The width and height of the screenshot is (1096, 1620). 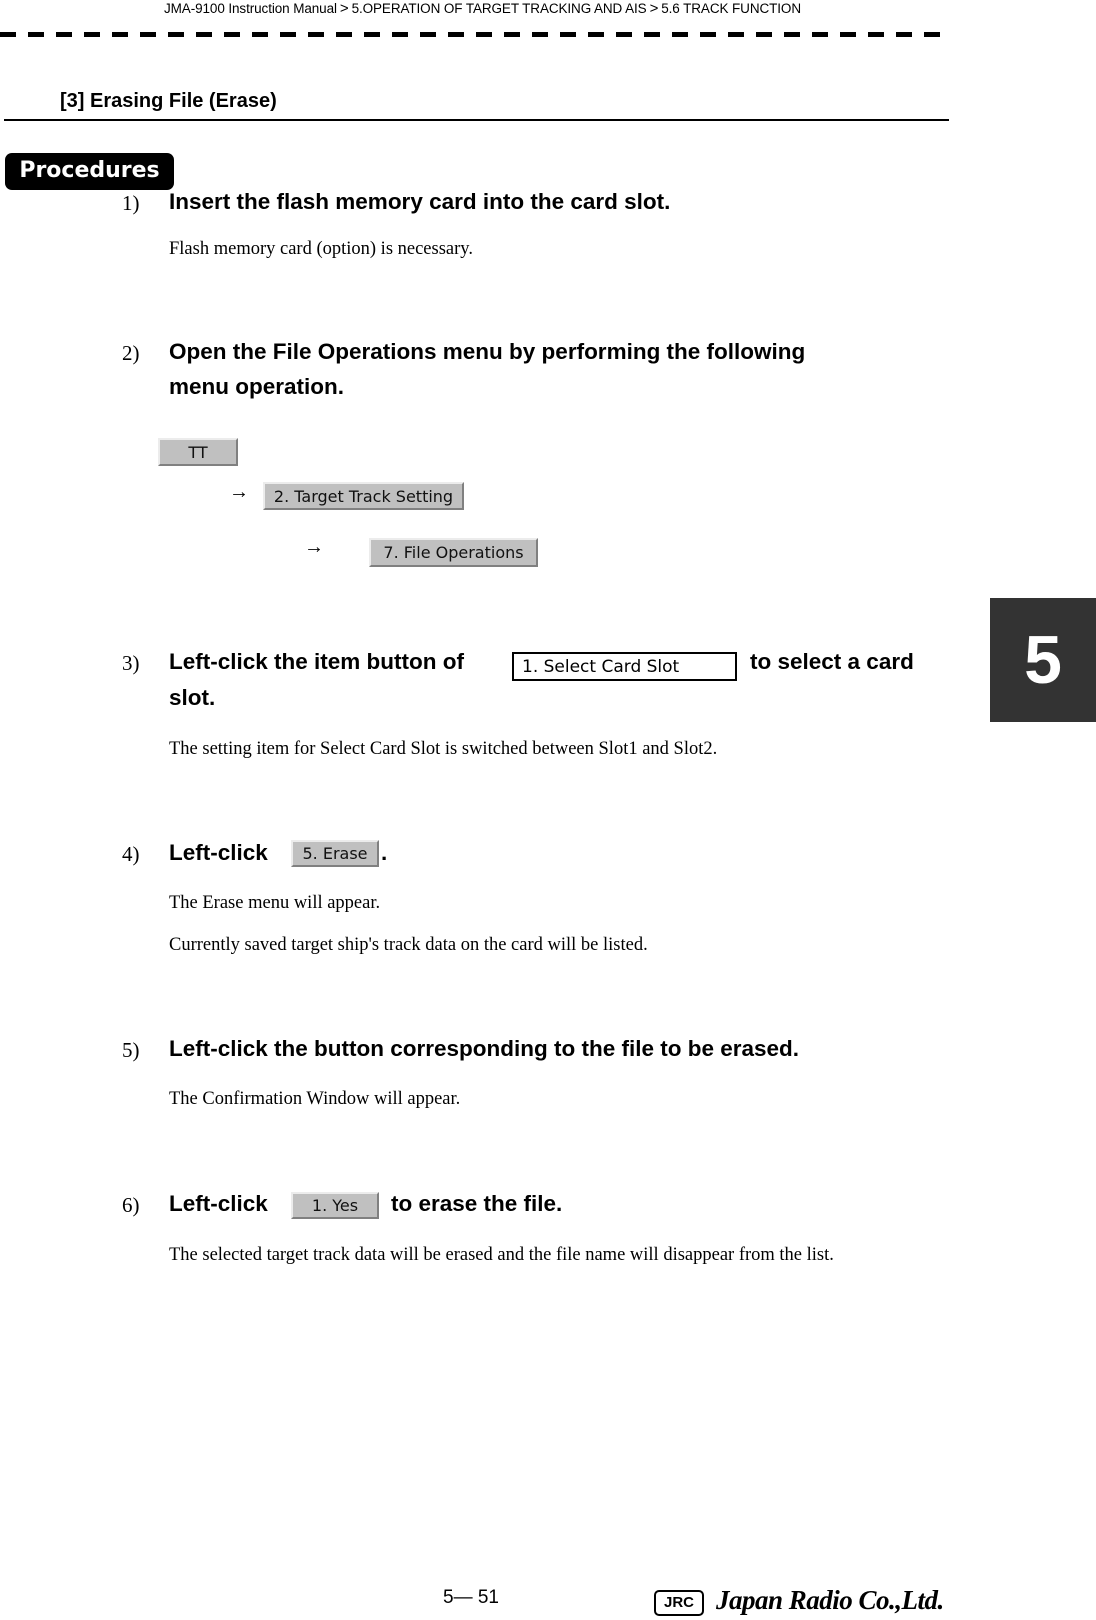 I want to click on step-3-heading-post: to select a card, so click(x=832, y=661).